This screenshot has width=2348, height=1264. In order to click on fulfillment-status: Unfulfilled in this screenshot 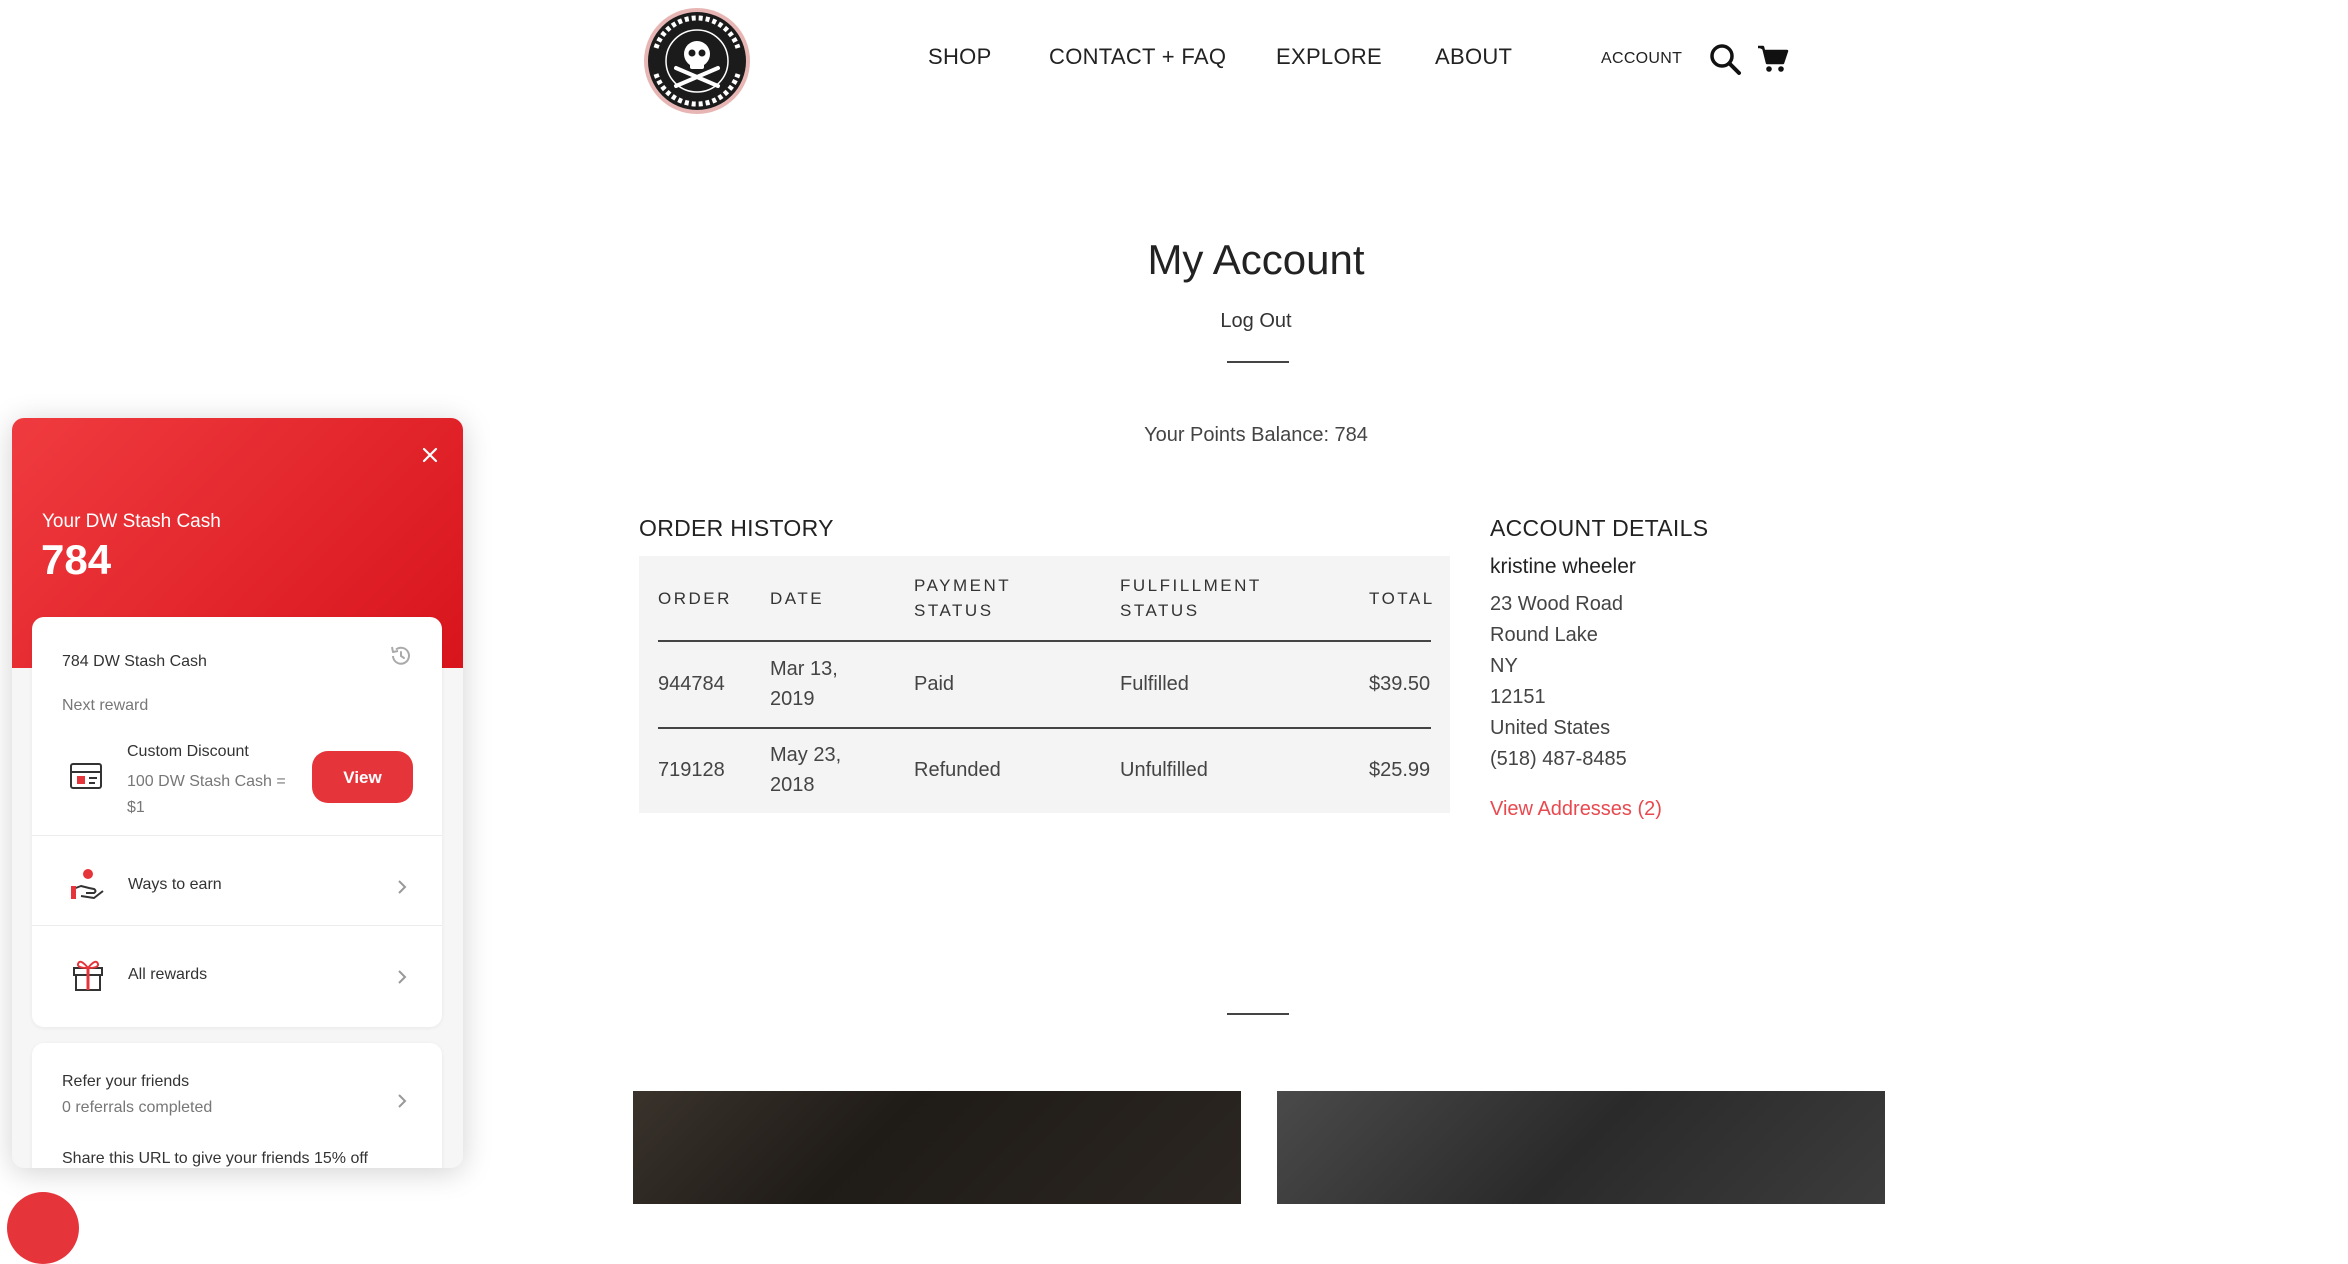, I will do `click(1164, 770)`.